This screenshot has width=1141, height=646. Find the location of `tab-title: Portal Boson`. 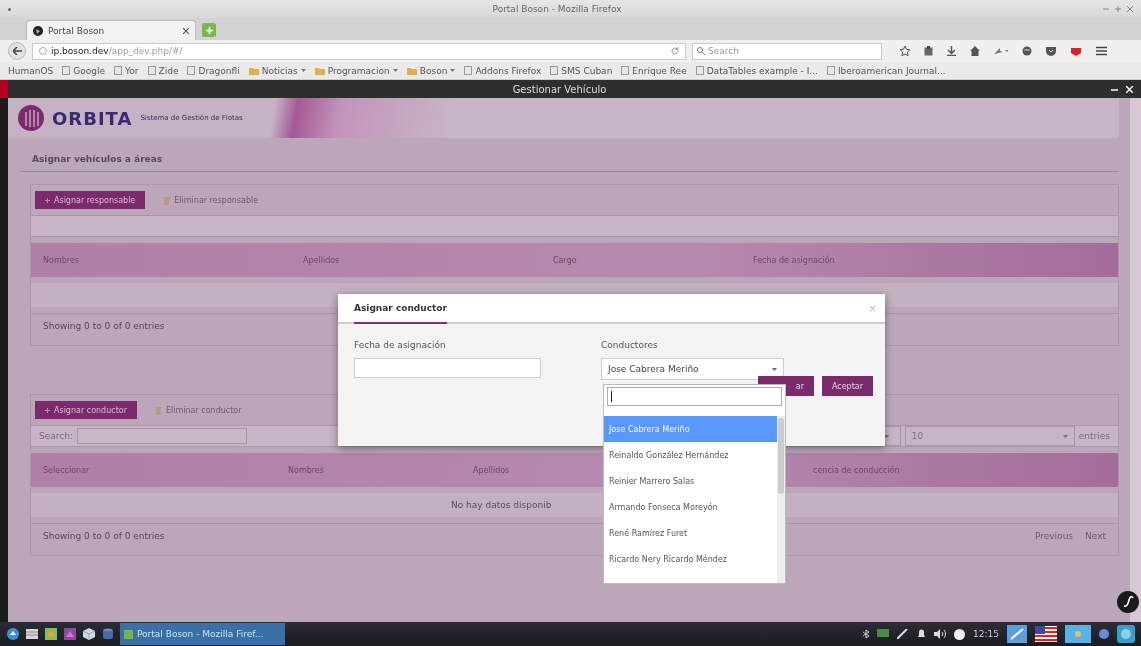

tab-title: Portal Boson is located at coordinates (77, 30).